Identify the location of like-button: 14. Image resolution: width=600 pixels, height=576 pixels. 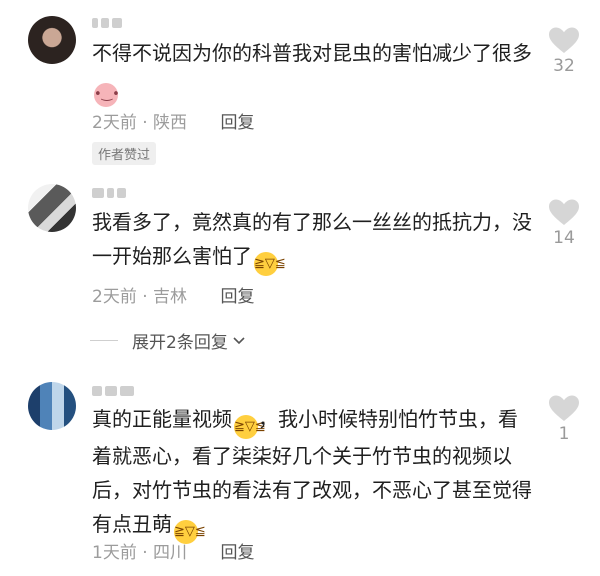
(564, 223).